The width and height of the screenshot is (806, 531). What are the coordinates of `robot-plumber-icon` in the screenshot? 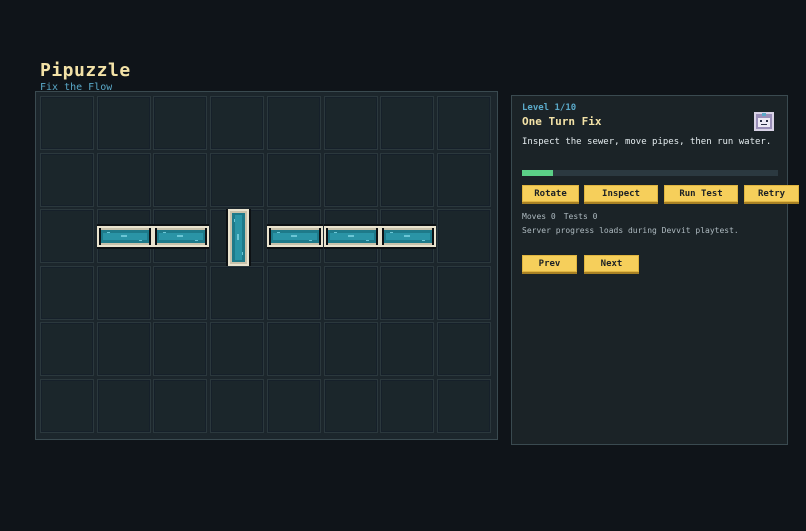 It's located at (764, 121).